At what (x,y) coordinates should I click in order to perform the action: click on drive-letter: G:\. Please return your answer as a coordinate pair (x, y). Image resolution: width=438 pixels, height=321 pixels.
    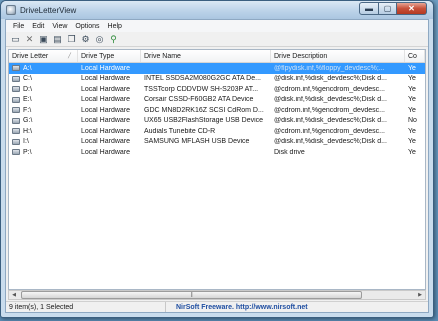
    Looking at the image, I should click on (28, 121).